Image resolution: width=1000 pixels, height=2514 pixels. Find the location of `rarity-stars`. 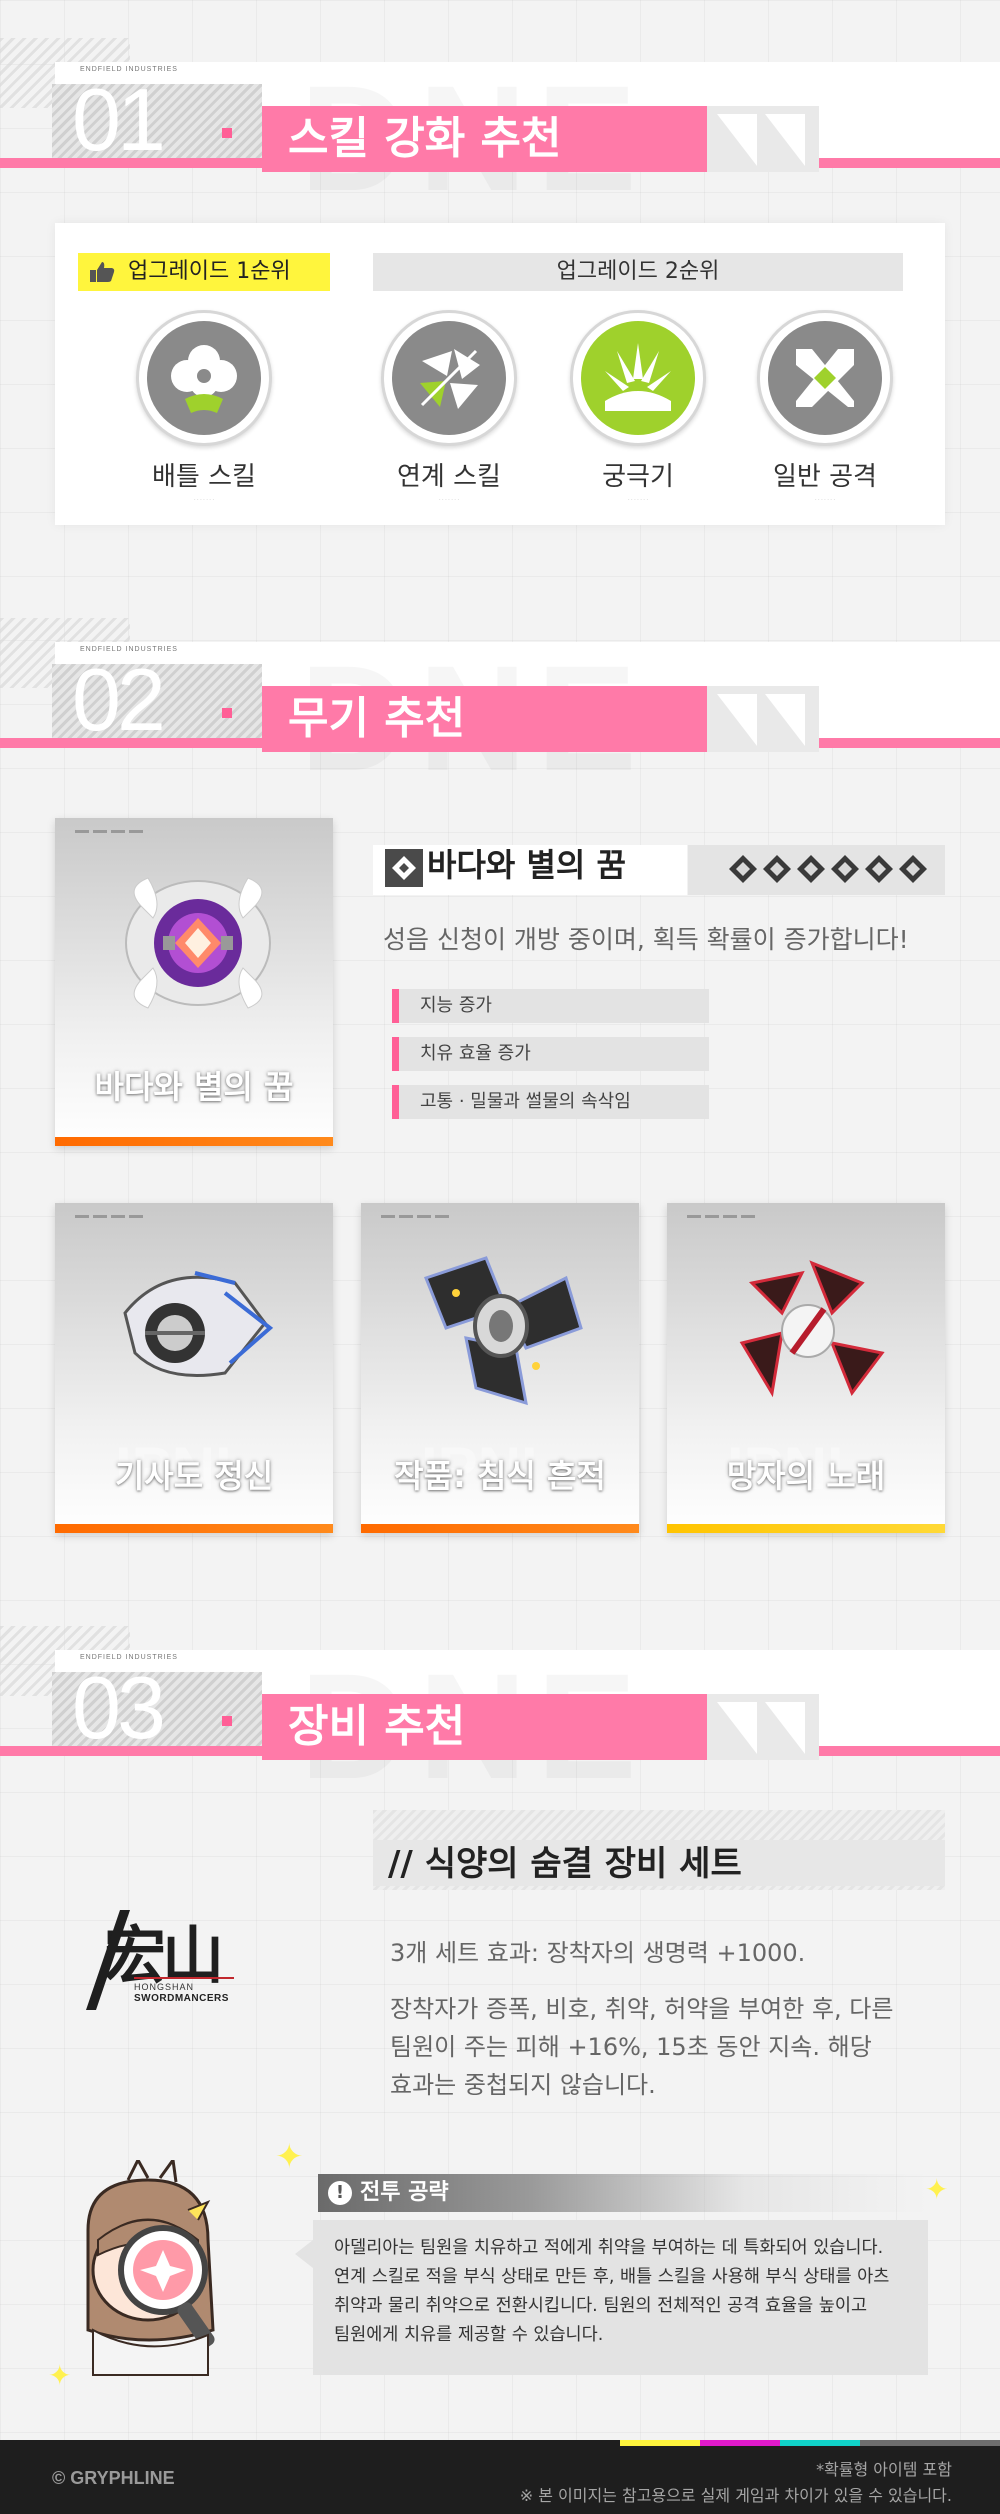

rarity-stars is located at coordinates (830, 871).